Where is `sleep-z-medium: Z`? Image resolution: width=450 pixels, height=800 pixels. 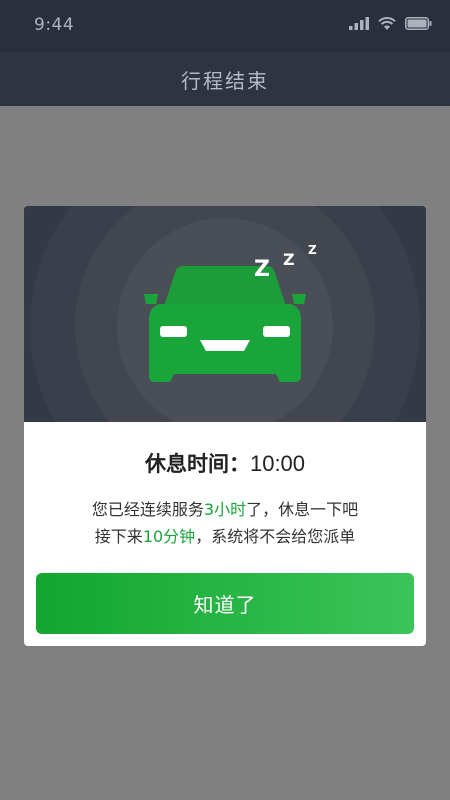 sleep-z-medium: Z is located at coordinates (289, 259).